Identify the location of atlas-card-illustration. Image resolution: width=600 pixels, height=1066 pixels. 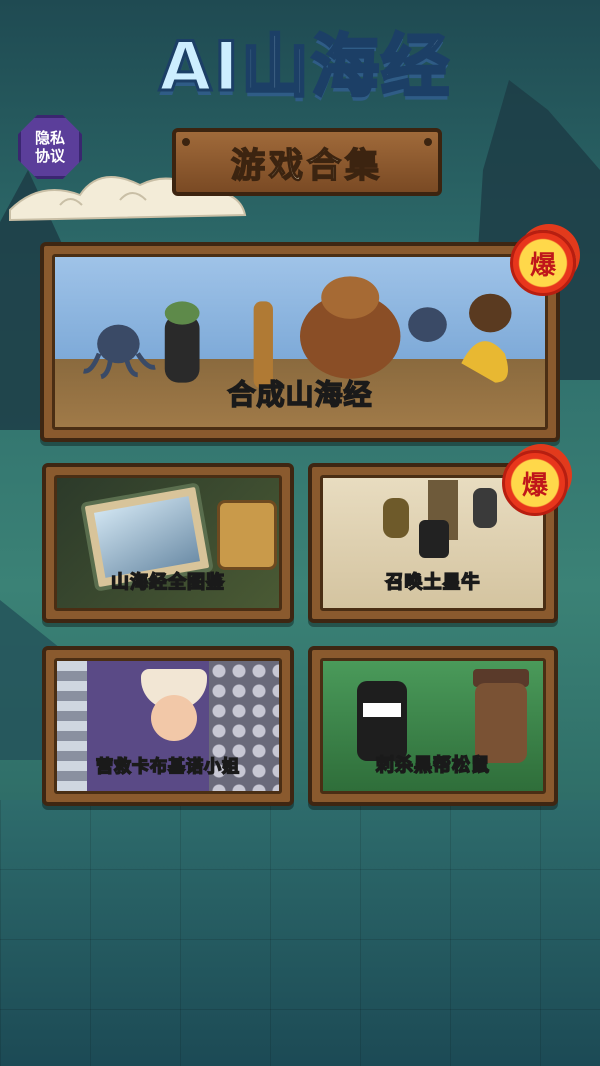
(247, 535).